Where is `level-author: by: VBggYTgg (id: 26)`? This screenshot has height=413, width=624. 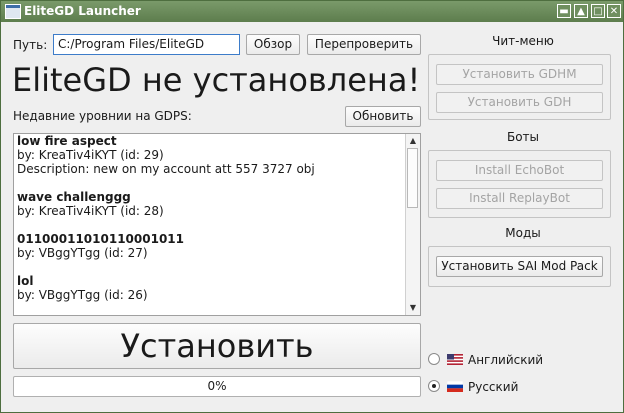
level-author: by: VBggYTgg (id: 26) is located at coordinates (82, 295).